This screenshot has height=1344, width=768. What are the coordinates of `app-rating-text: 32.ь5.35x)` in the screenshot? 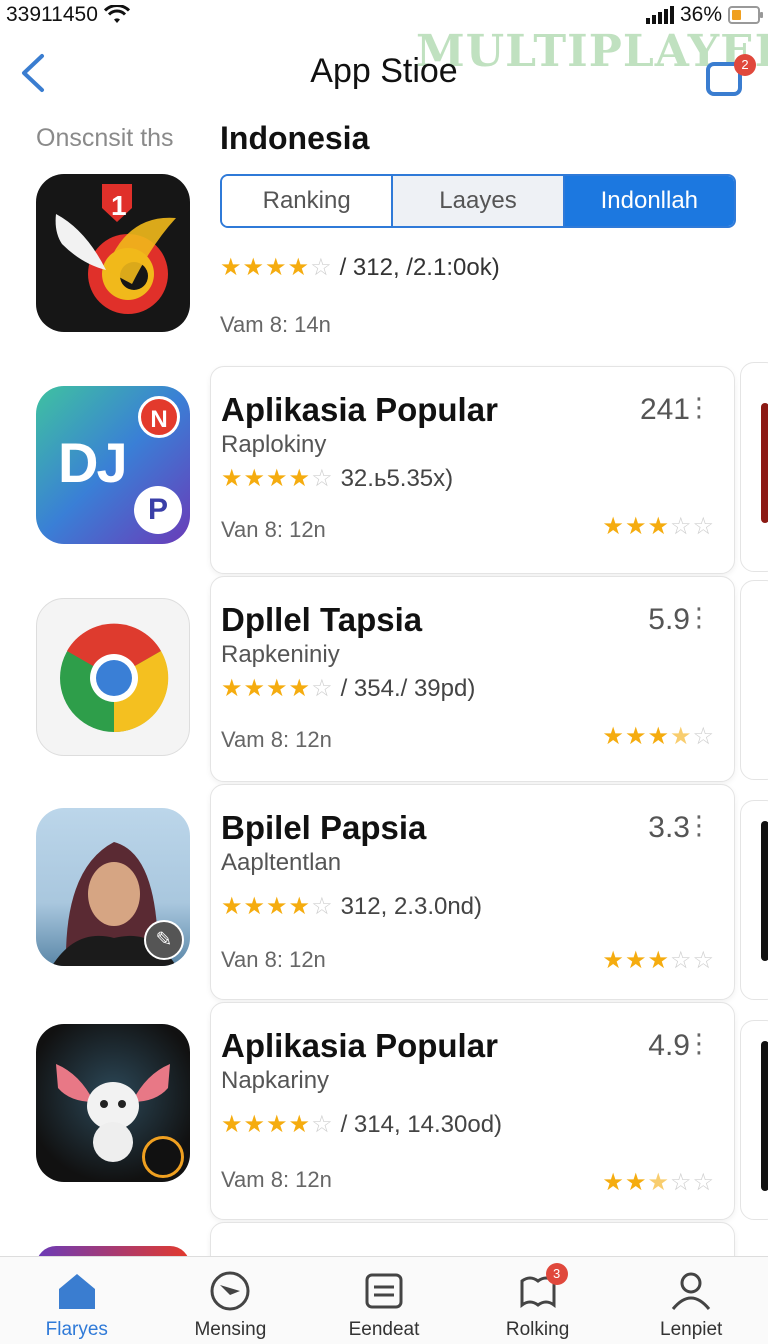 It's located at (397, 478).